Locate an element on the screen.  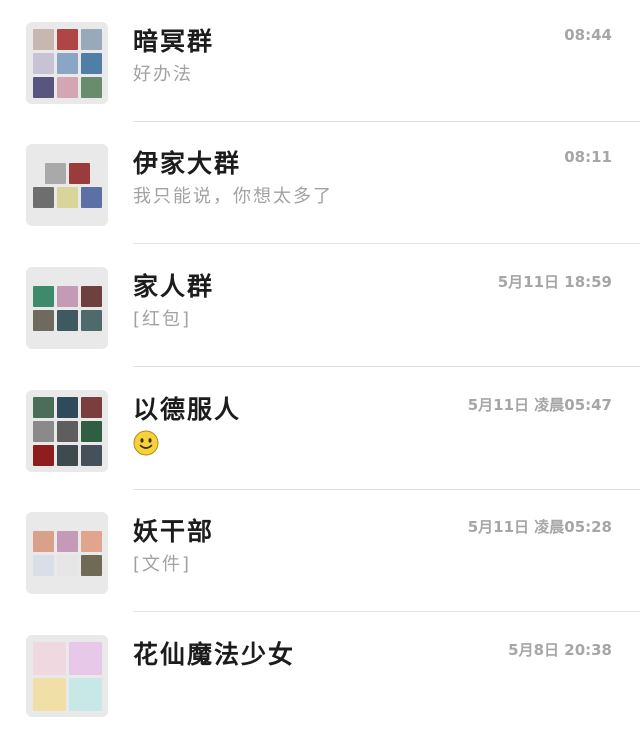
last-message-preview: 我只能说，你想太多了 is located at coordinates (233, 196).